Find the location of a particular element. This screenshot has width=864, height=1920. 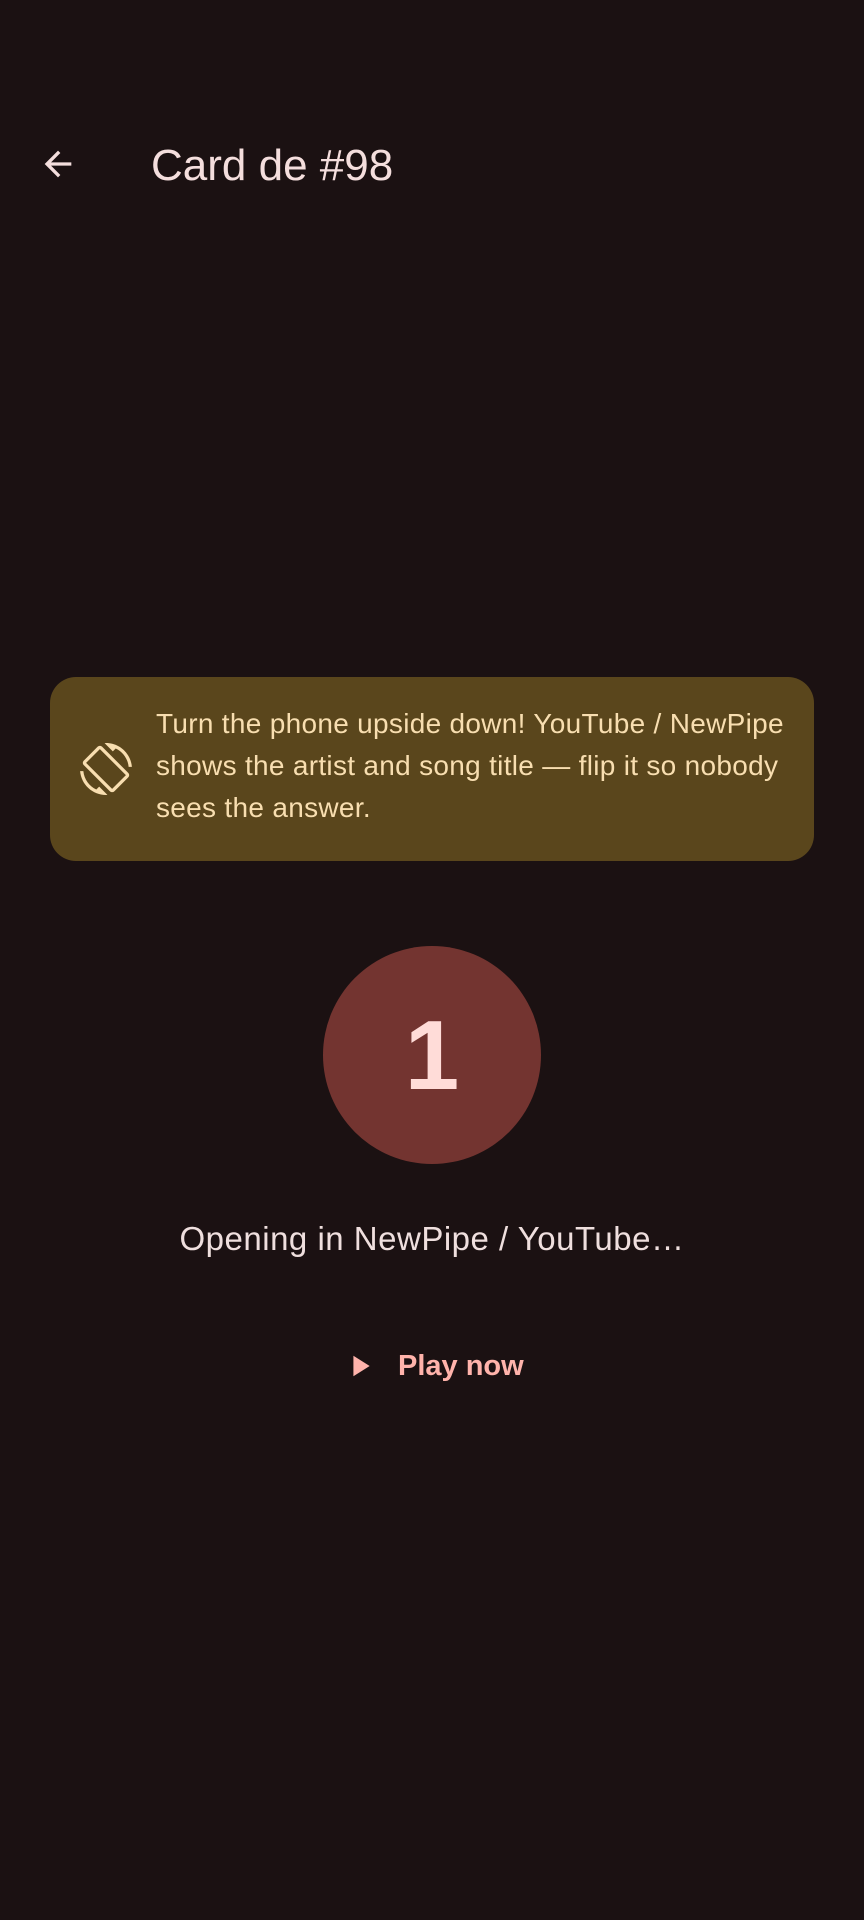

back-button is located at coordinates (58, 166).